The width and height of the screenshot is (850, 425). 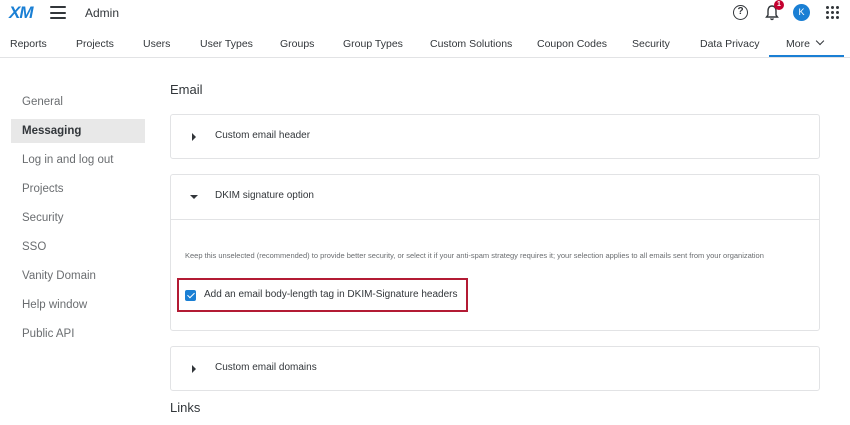 What do you see at coordinates (730, 44) in the screenshot?
I see `tab-data-privacy: Data Privacy` at bounding box center [730, 44].